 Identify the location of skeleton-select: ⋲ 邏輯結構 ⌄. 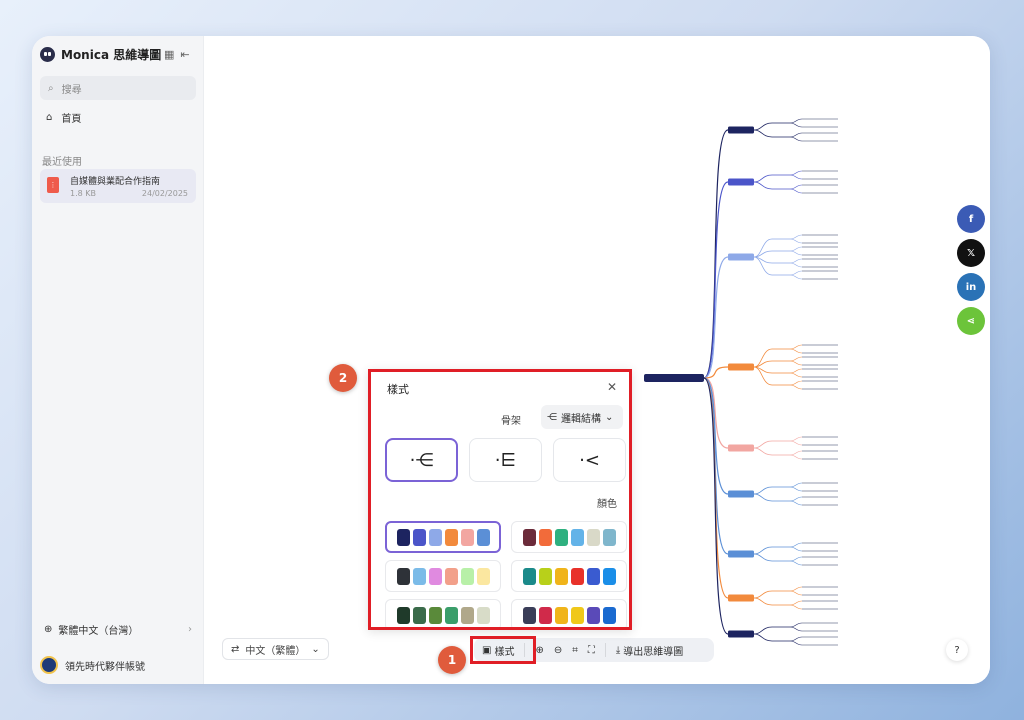
(582, 417).